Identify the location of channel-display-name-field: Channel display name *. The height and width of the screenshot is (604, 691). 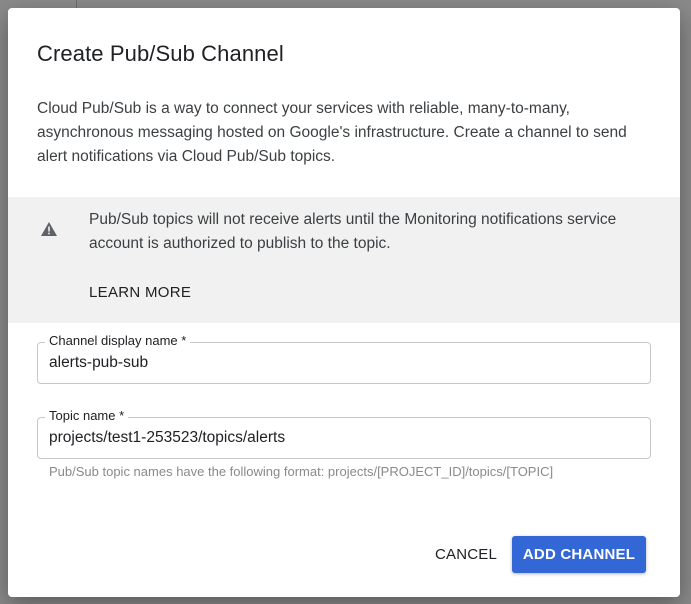
(344, 358).